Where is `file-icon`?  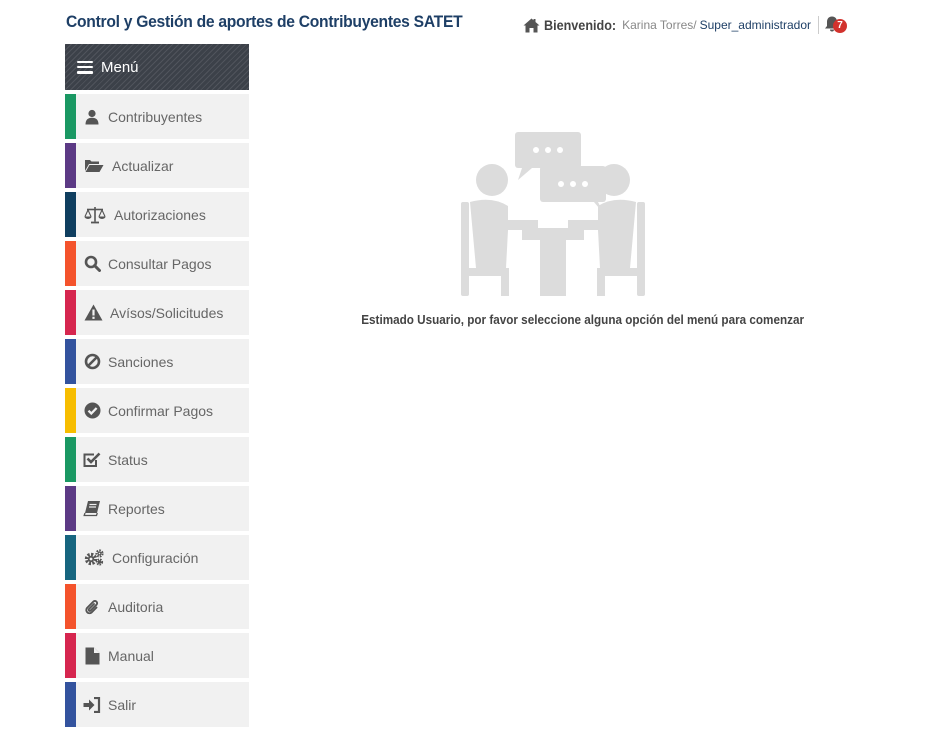
file-icon is located at coordinates (92, 656).